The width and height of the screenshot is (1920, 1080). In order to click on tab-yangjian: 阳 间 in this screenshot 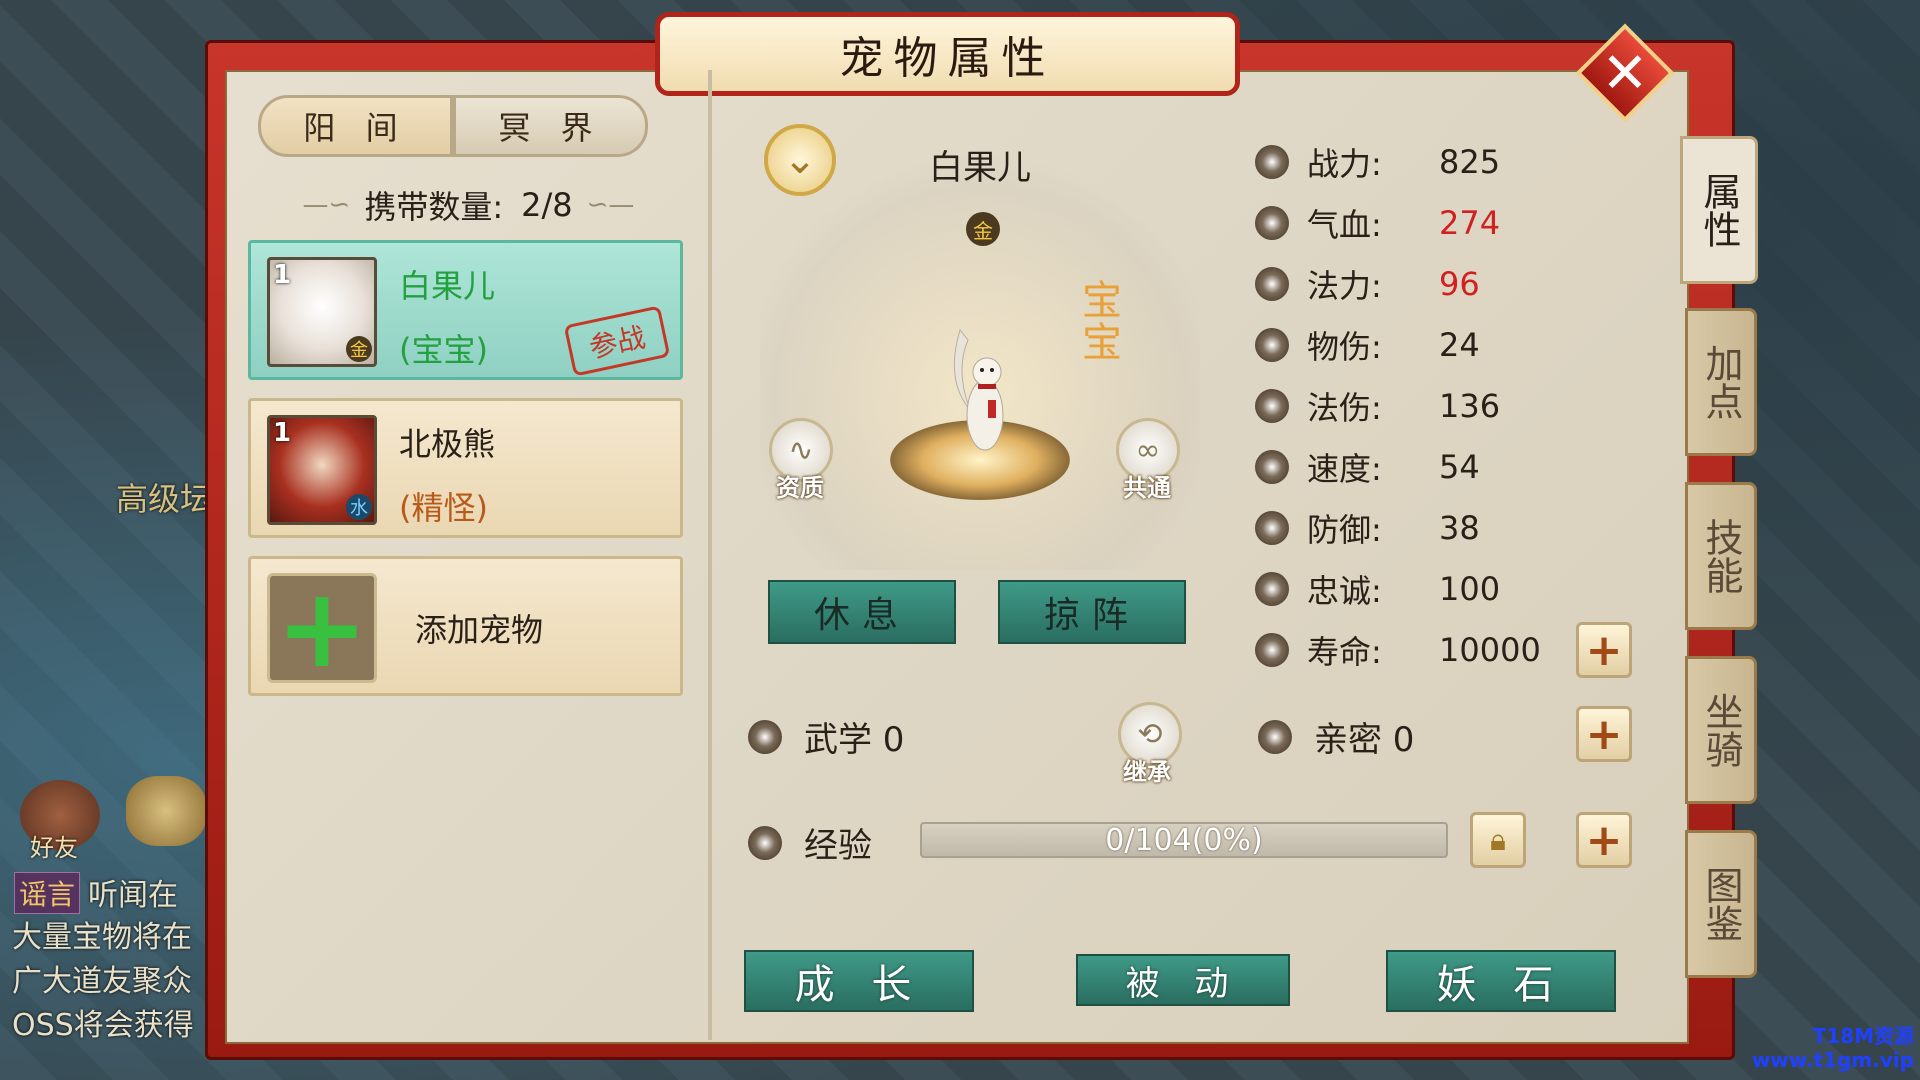, I will do `click(355, 126)`.